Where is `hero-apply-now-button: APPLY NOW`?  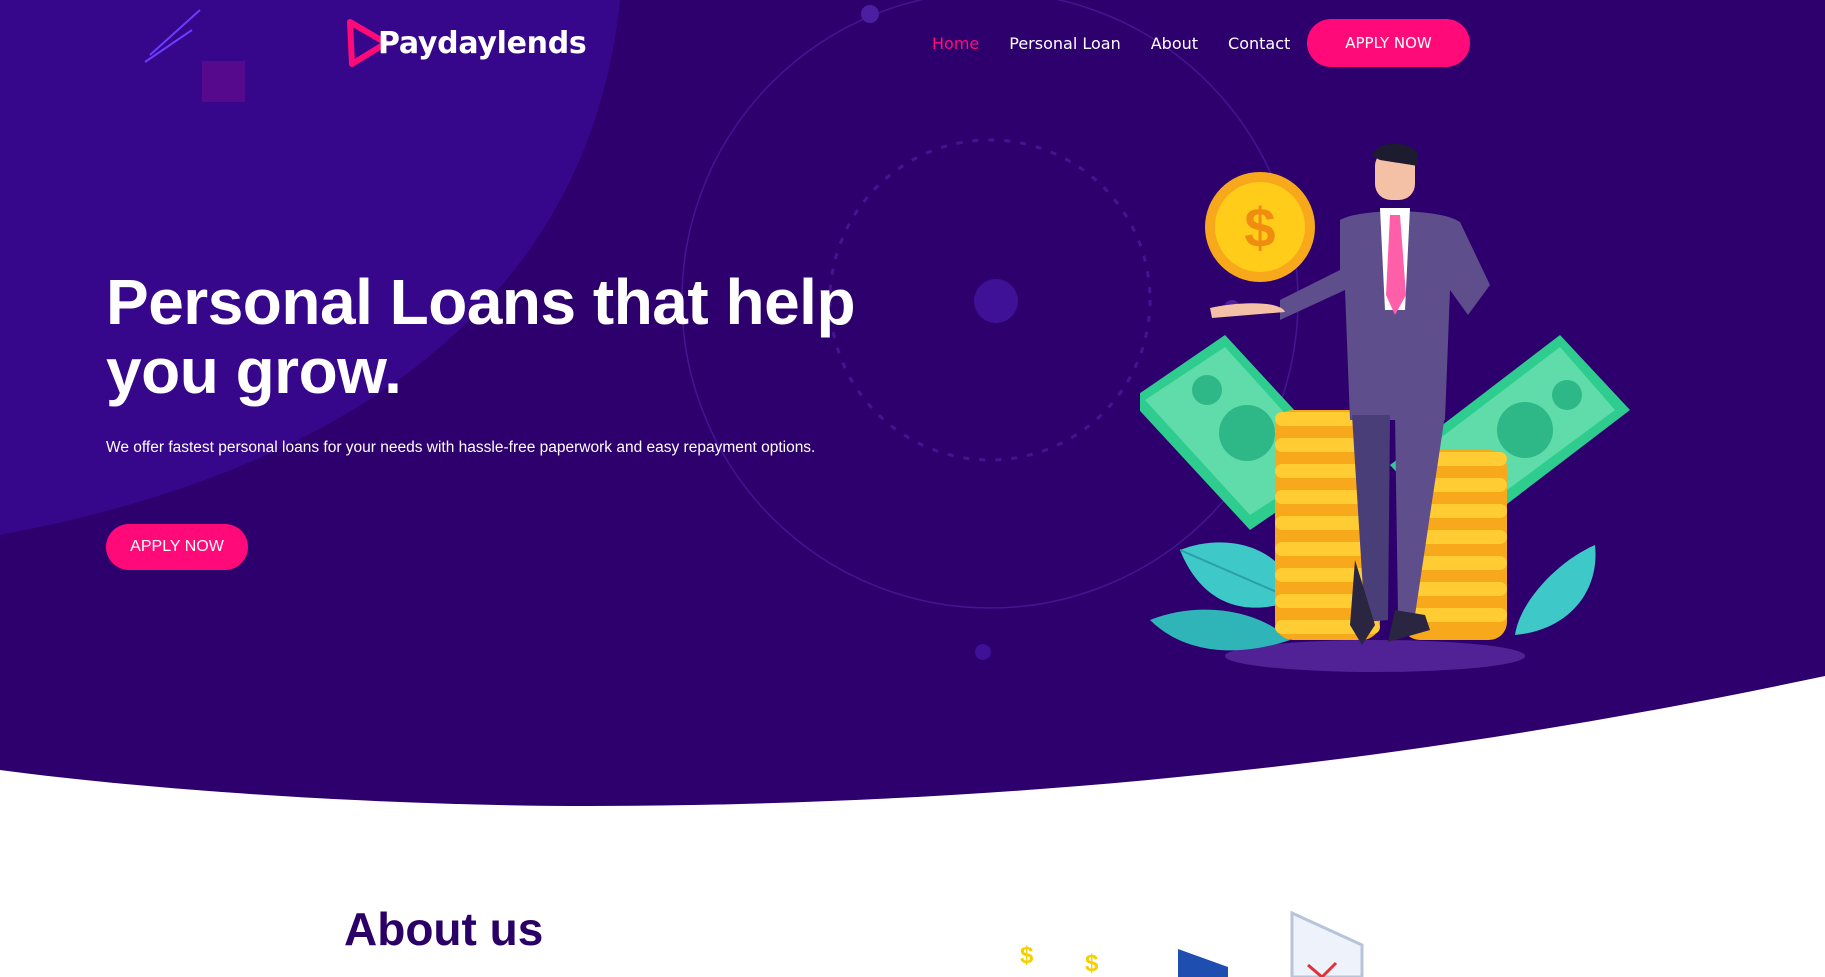
hero-apply-now-button: APPLY NOW is located at coordinates (177, 547).